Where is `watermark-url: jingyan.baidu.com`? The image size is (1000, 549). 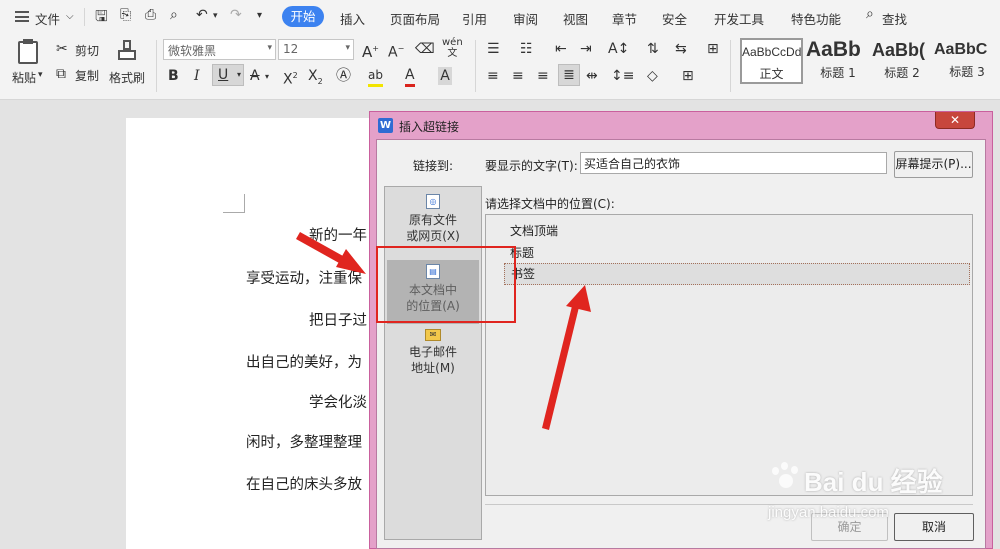 watermark-url: jingyan.baidu.com is located at coordinates (828, 512).